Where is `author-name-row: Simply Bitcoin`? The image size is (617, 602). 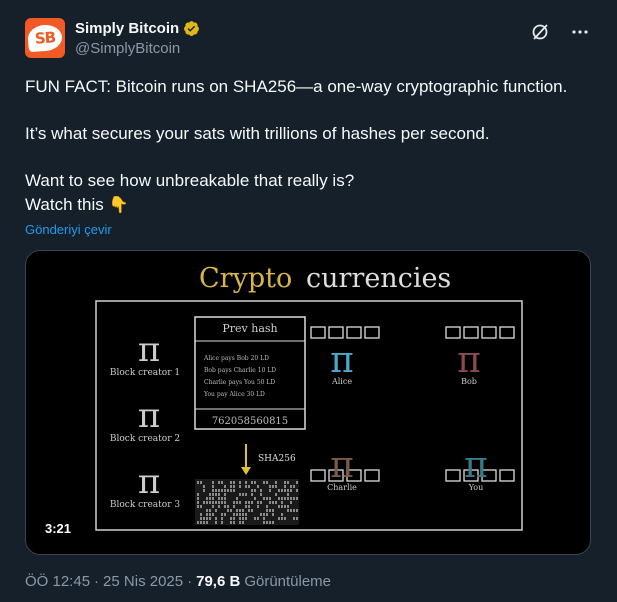
author-name-row: Simply Bitcoin is located at coordinates (137, 28).